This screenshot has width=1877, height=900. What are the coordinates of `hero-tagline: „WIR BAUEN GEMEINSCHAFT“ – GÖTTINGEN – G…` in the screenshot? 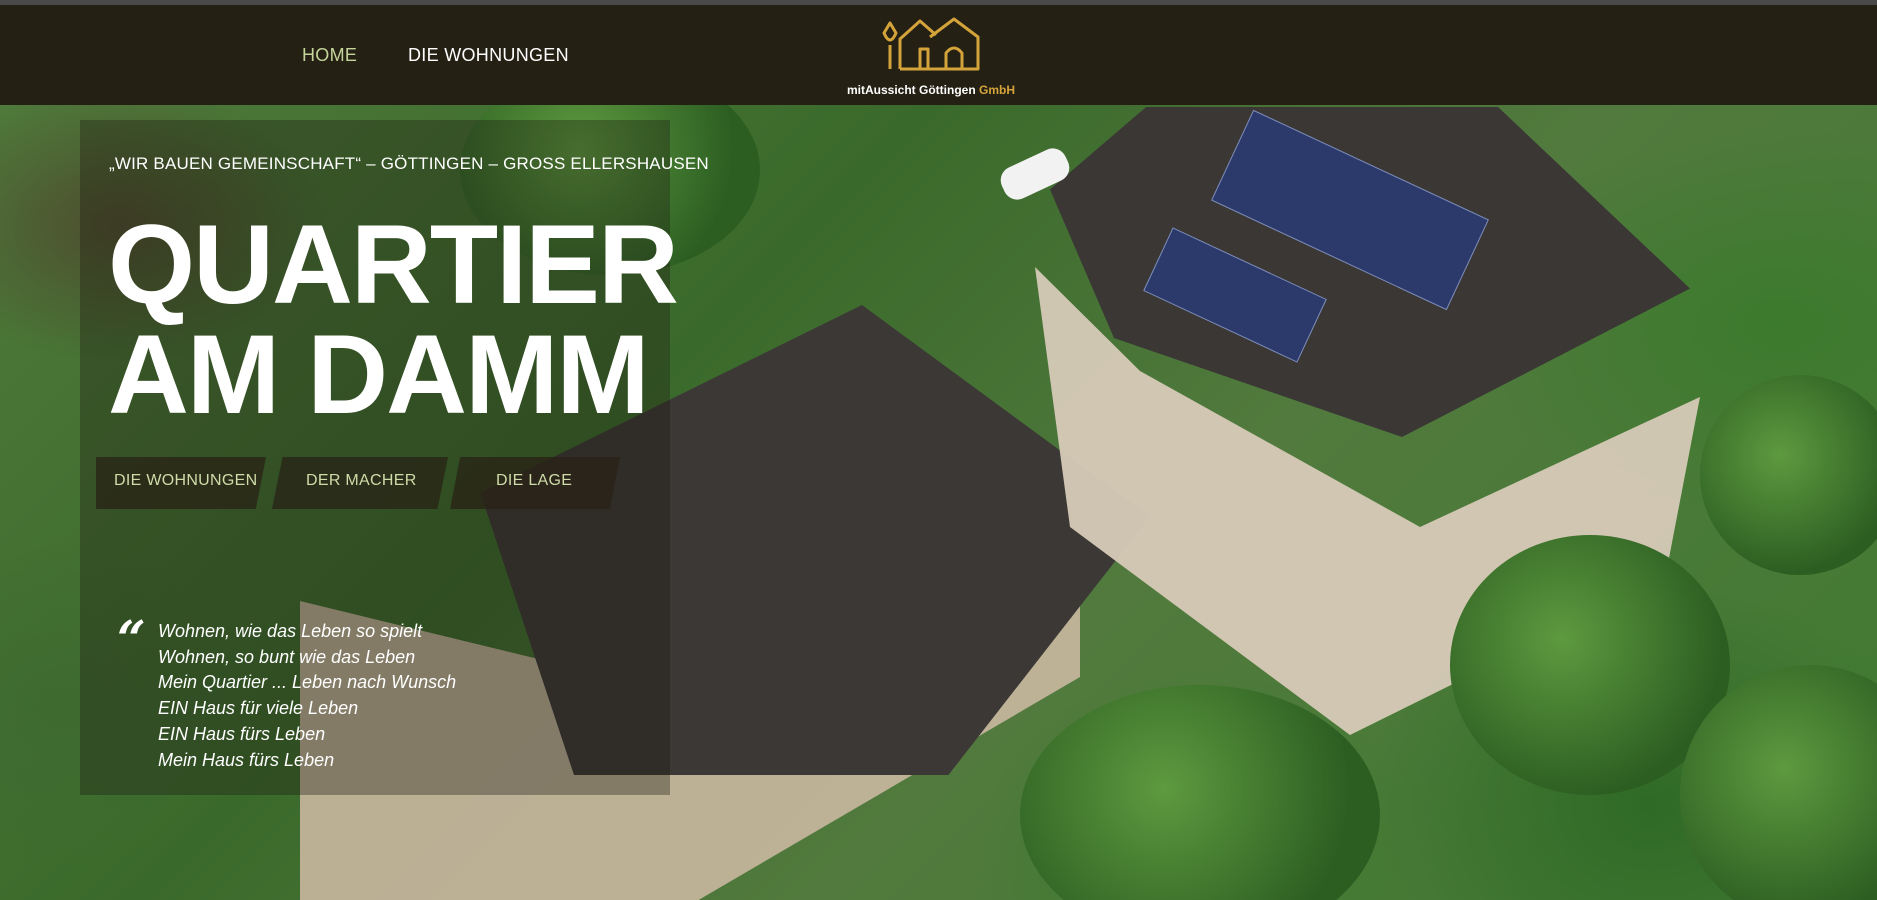 It's located at (409, 163).